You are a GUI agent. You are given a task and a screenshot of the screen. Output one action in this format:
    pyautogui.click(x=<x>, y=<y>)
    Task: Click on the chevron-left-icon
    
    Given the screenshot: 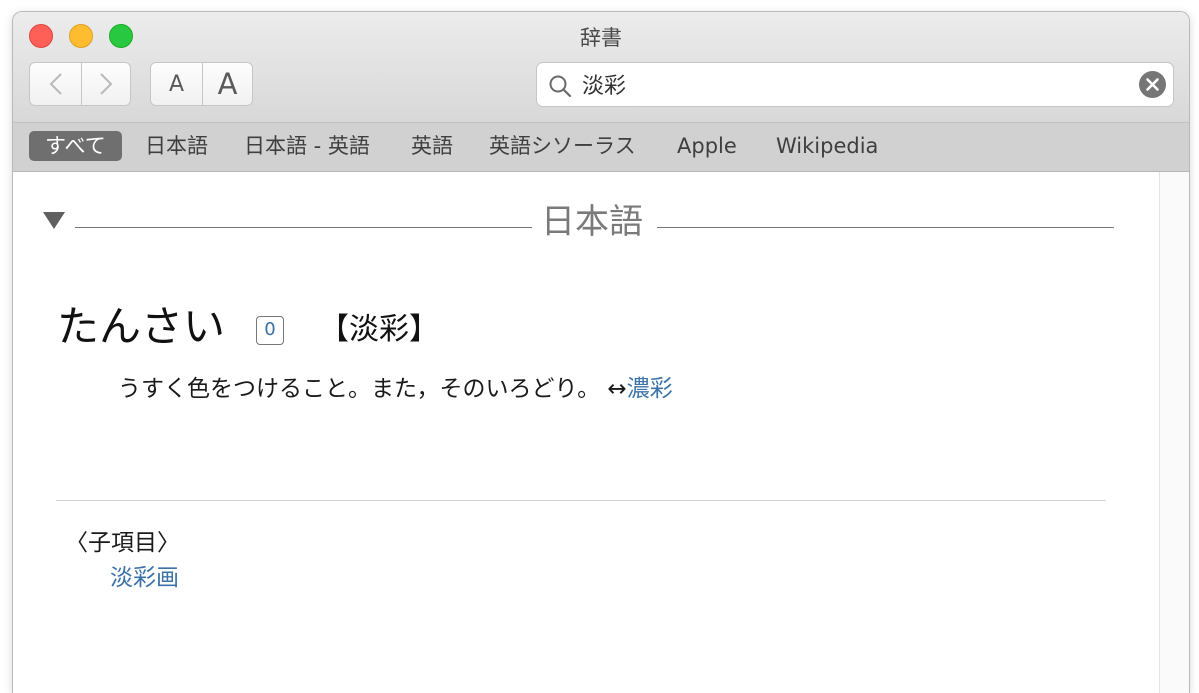 What is the action you would take?
    pyautogui.click(x=55, y=84)
    